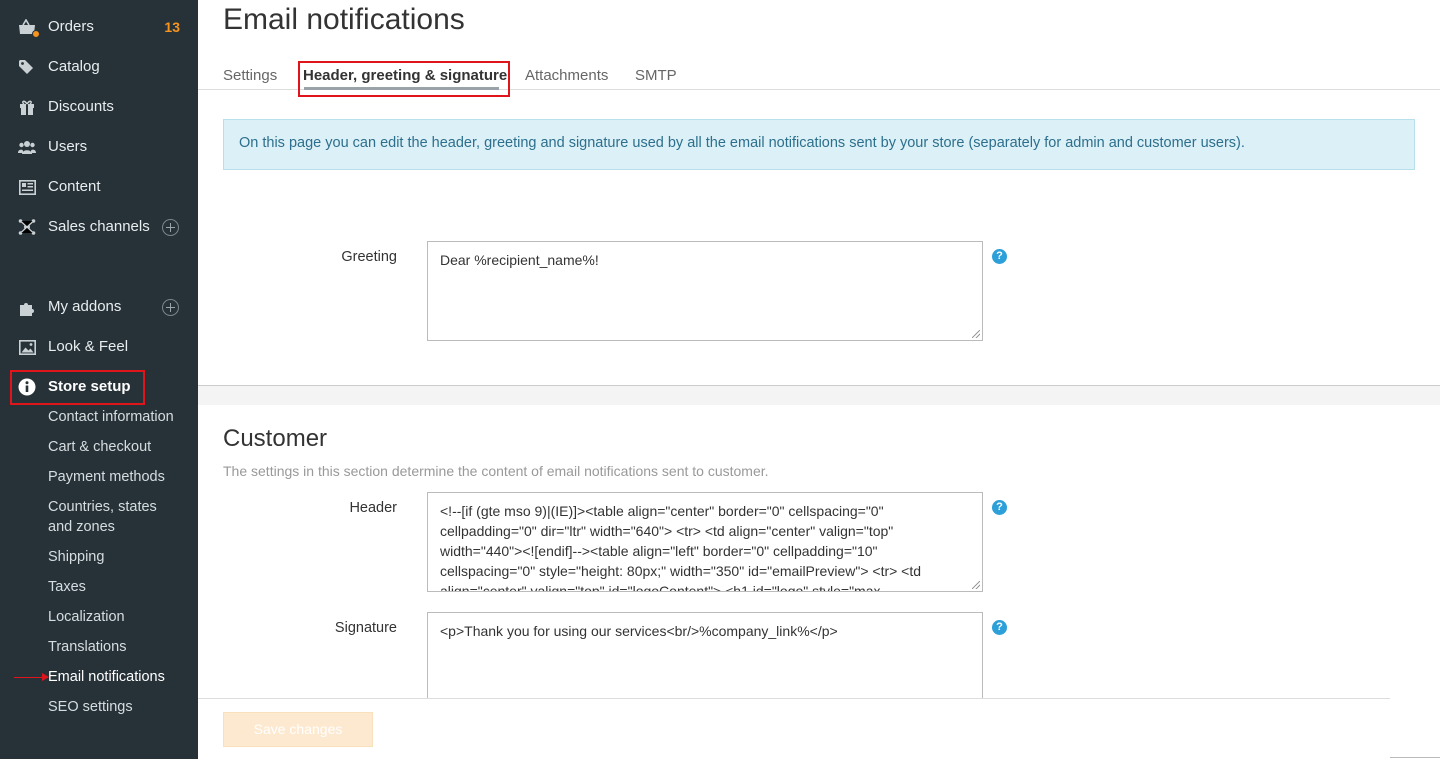 This screenshot has width=1440, height=759. What do you see at coordinates (106, 677) in the screenshot?
I see `sidebar-subitem-email-notifications: Email notifications` at bounding box center [106, 677].